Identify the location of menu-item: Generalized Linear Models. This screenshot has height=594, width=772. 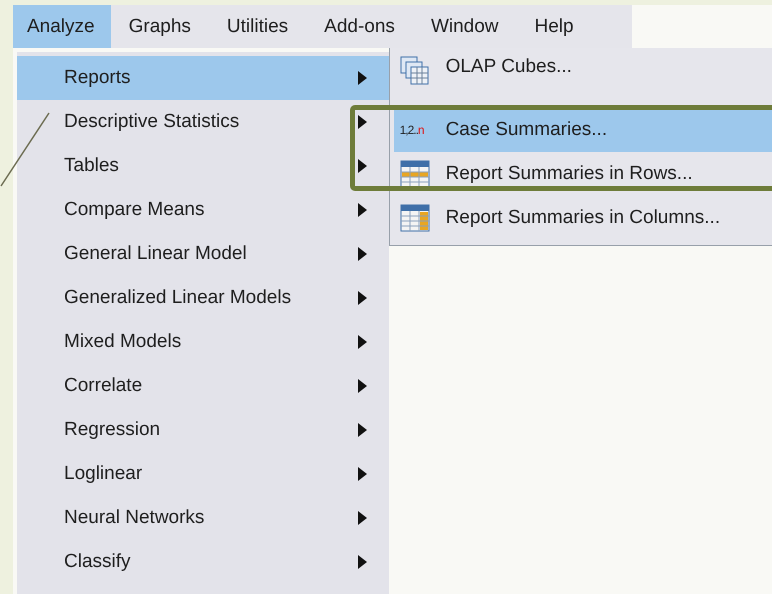
(203, 298).